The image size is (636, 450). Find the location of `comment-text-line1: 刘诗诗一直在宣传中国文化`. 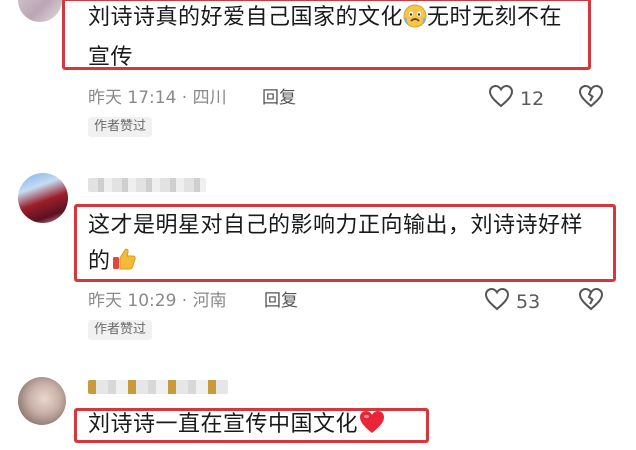

comment-text-line1: 刘诗诗一直在宣传中国文化 is located at coordinates (223, 424).